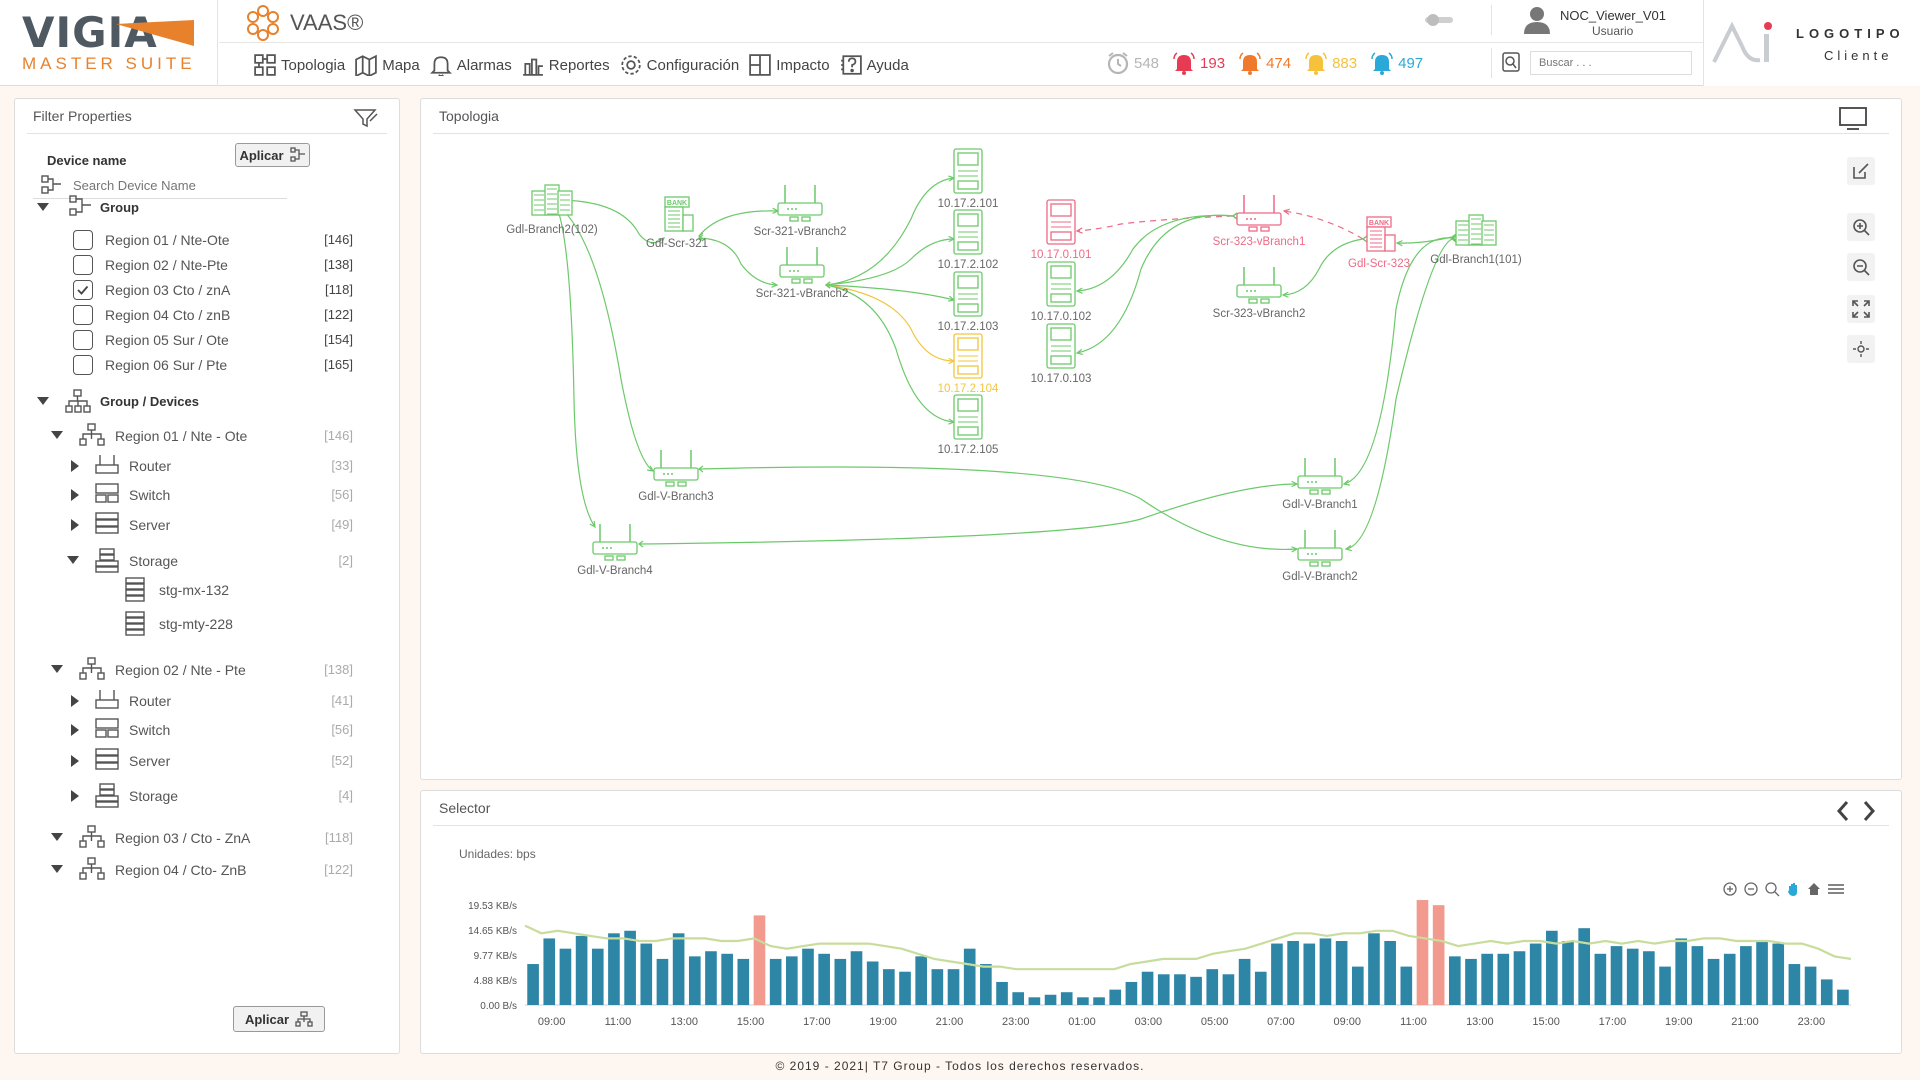 The height and width of the screenshot is (1080, 1920). What do you see at coordinates (207, 524) in the screenshot?
I see `tree-device-type: Server [49]` at bounding box center [207, 524].